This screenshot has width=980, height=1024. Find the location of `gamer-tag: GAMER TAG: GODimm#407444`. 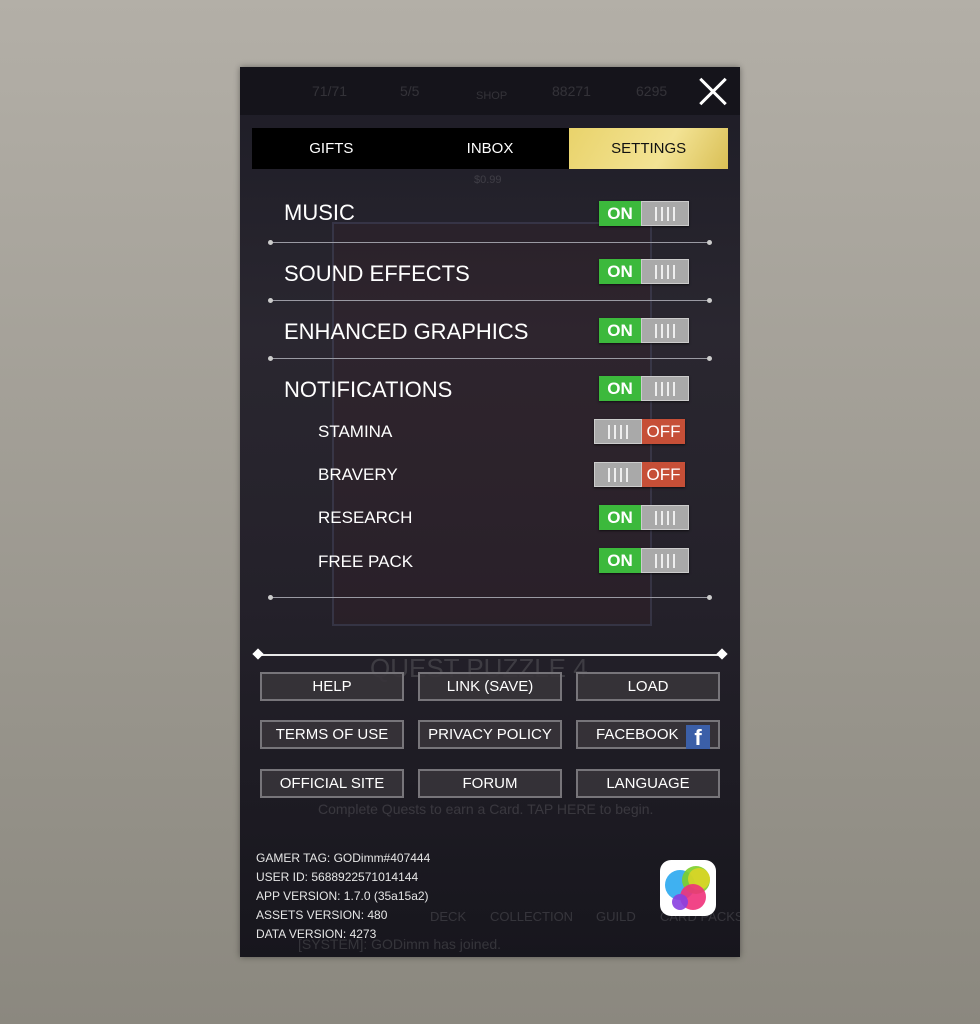

gamer-tag: GAMER TAG: GODimm#407444 is located at coordinates (343, 858).